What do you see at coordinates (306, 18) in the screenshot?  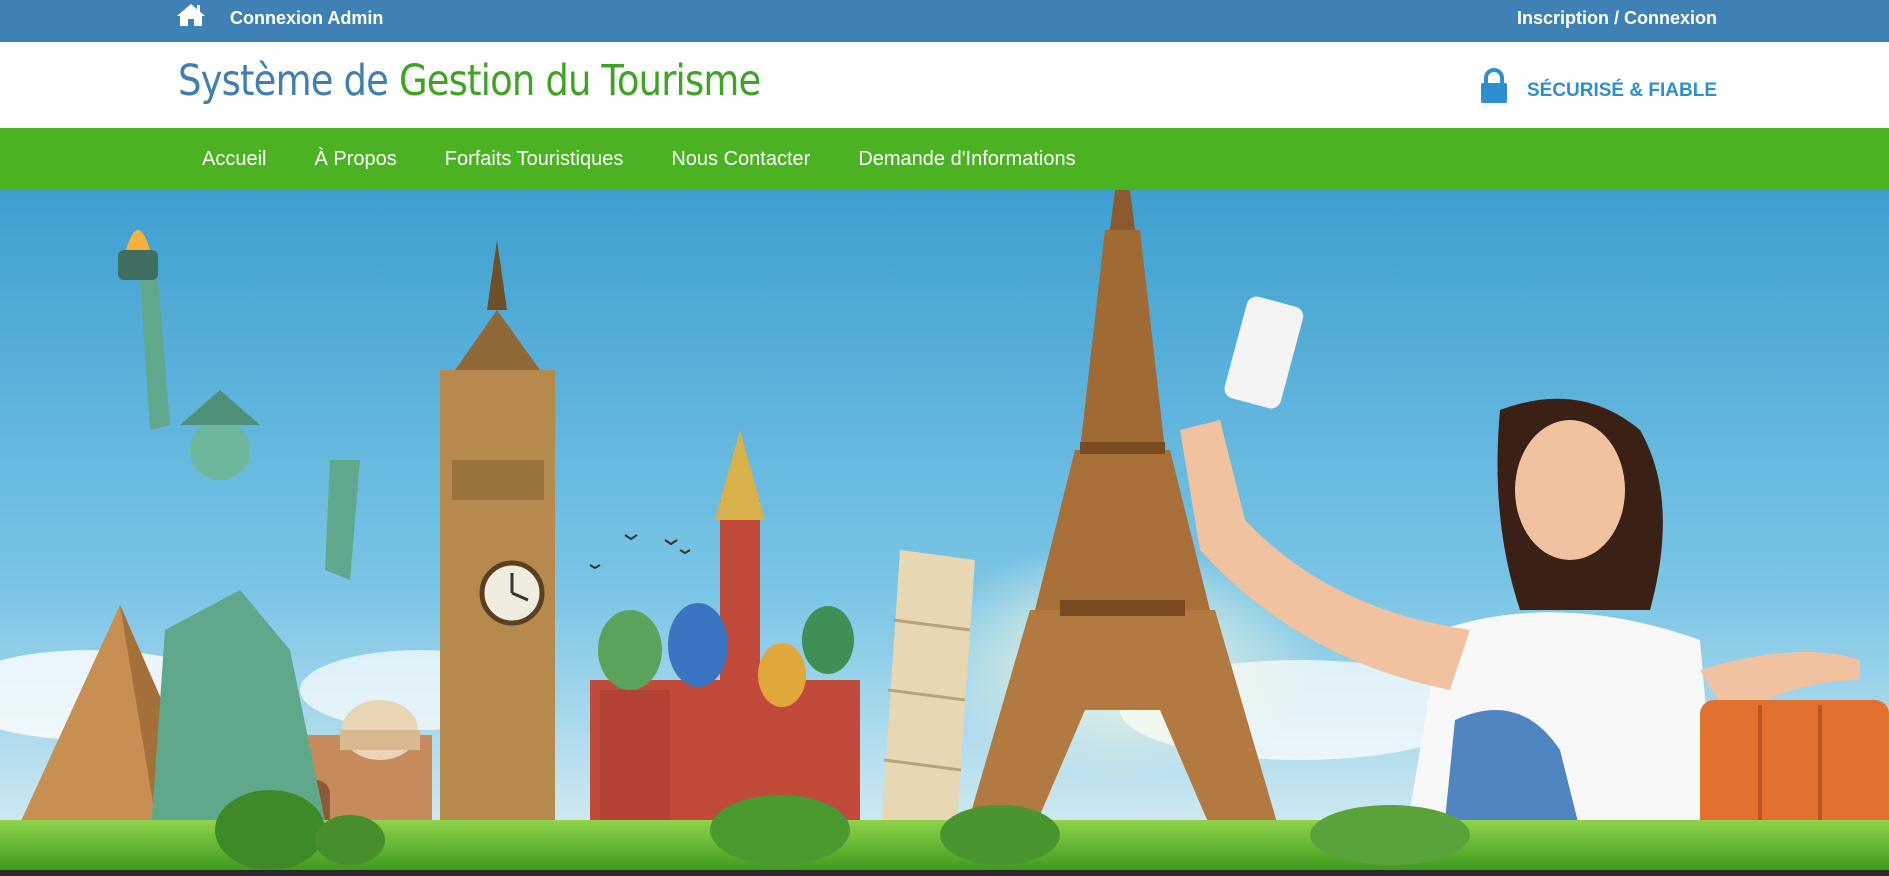 I see `admin-login-link: Connexion Admin` at bounding box center [306, 18].